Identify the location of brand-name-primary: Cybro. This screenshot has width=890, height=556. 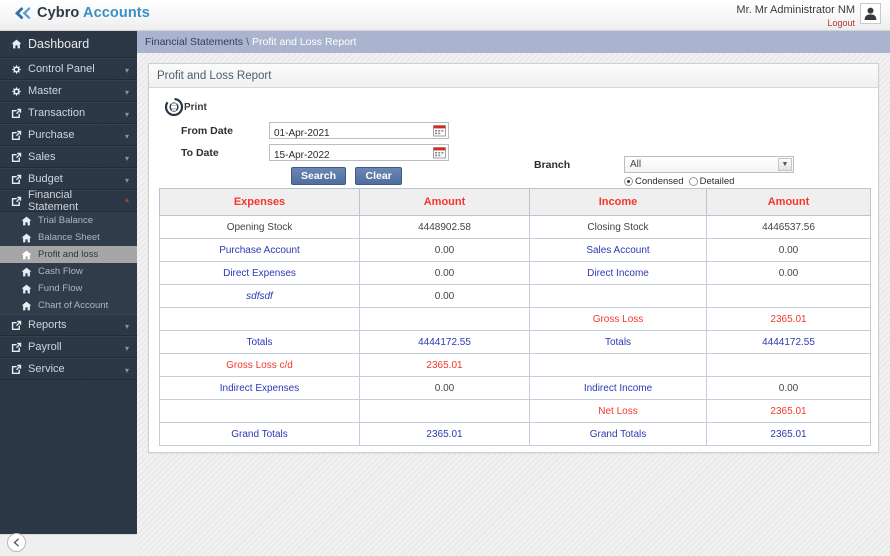
(58, 13).